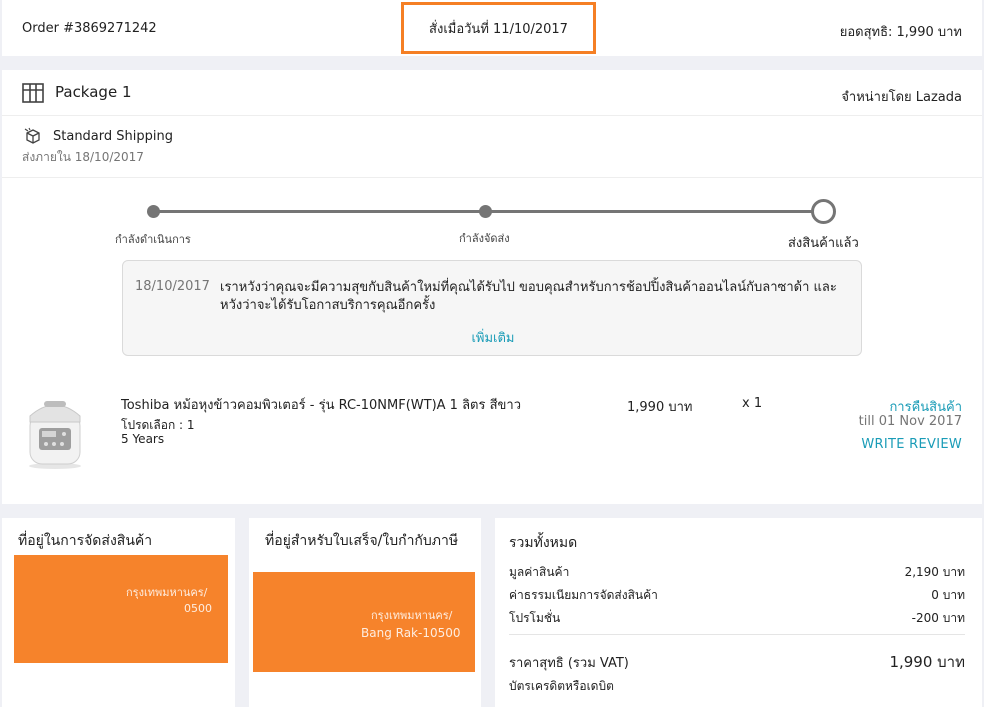 The image size is (984, 707). What do you see at coordinates (113, 136) in the screenshot?
I see `shipping-method: Standard Shipping` at bounding box center [113, 136].